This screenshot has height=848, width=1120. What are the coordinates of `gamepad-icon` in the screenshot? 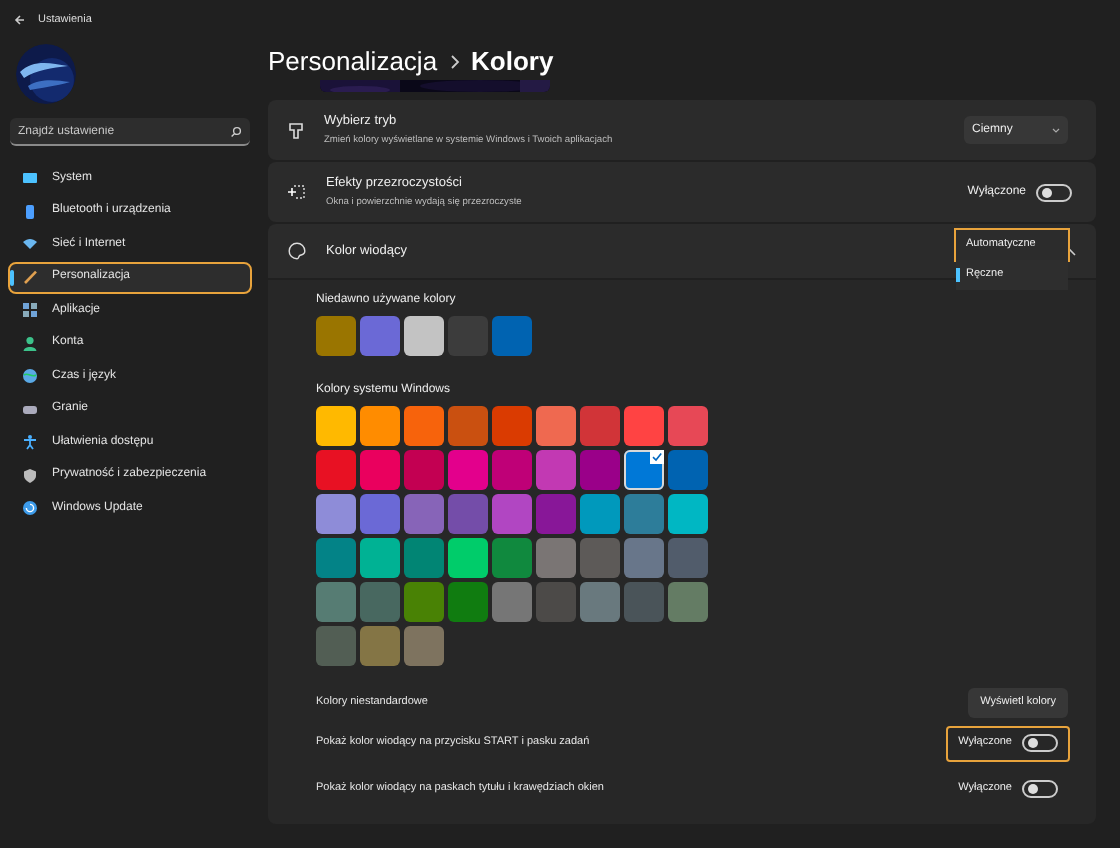 It's located at (30, 409).